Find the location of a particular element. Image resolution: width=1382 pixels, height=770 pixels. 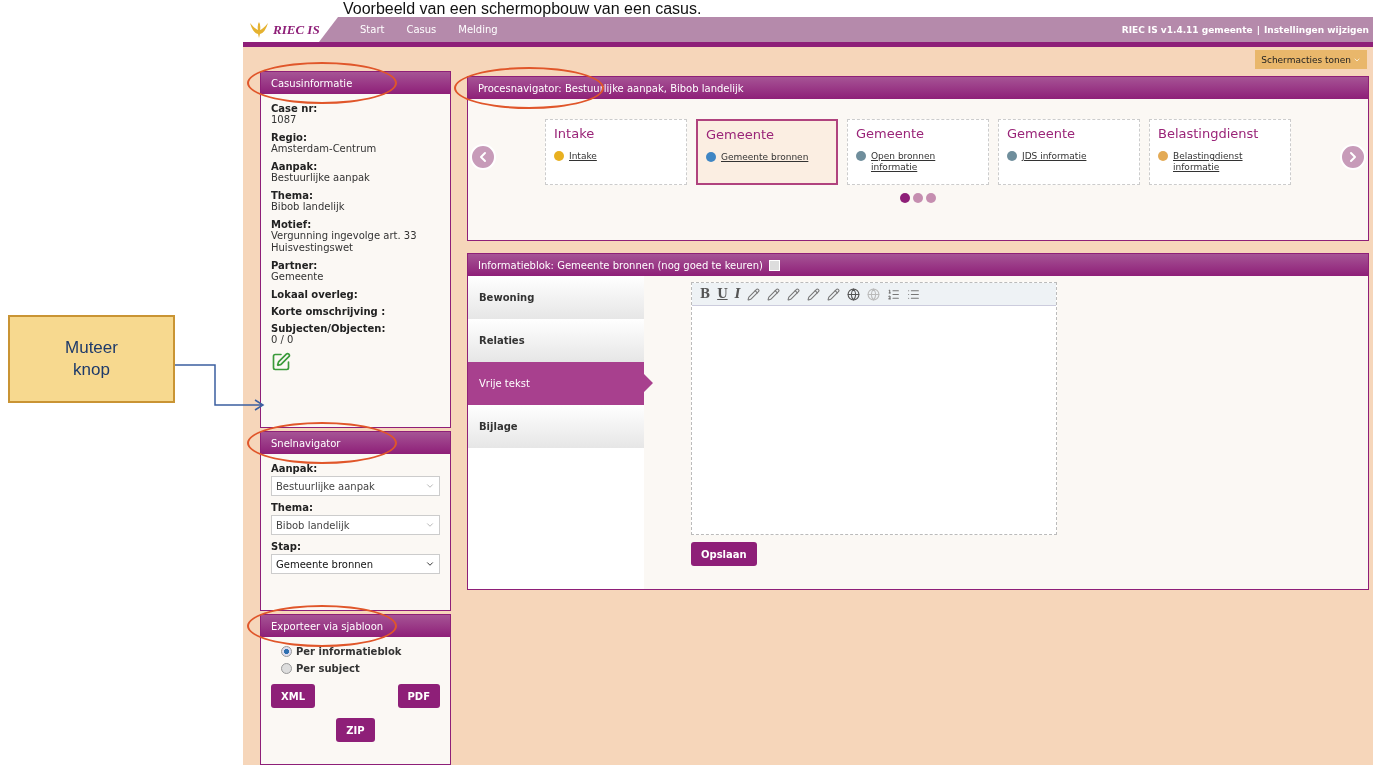

numbered-list-icon is located at coordinates (894, 294).